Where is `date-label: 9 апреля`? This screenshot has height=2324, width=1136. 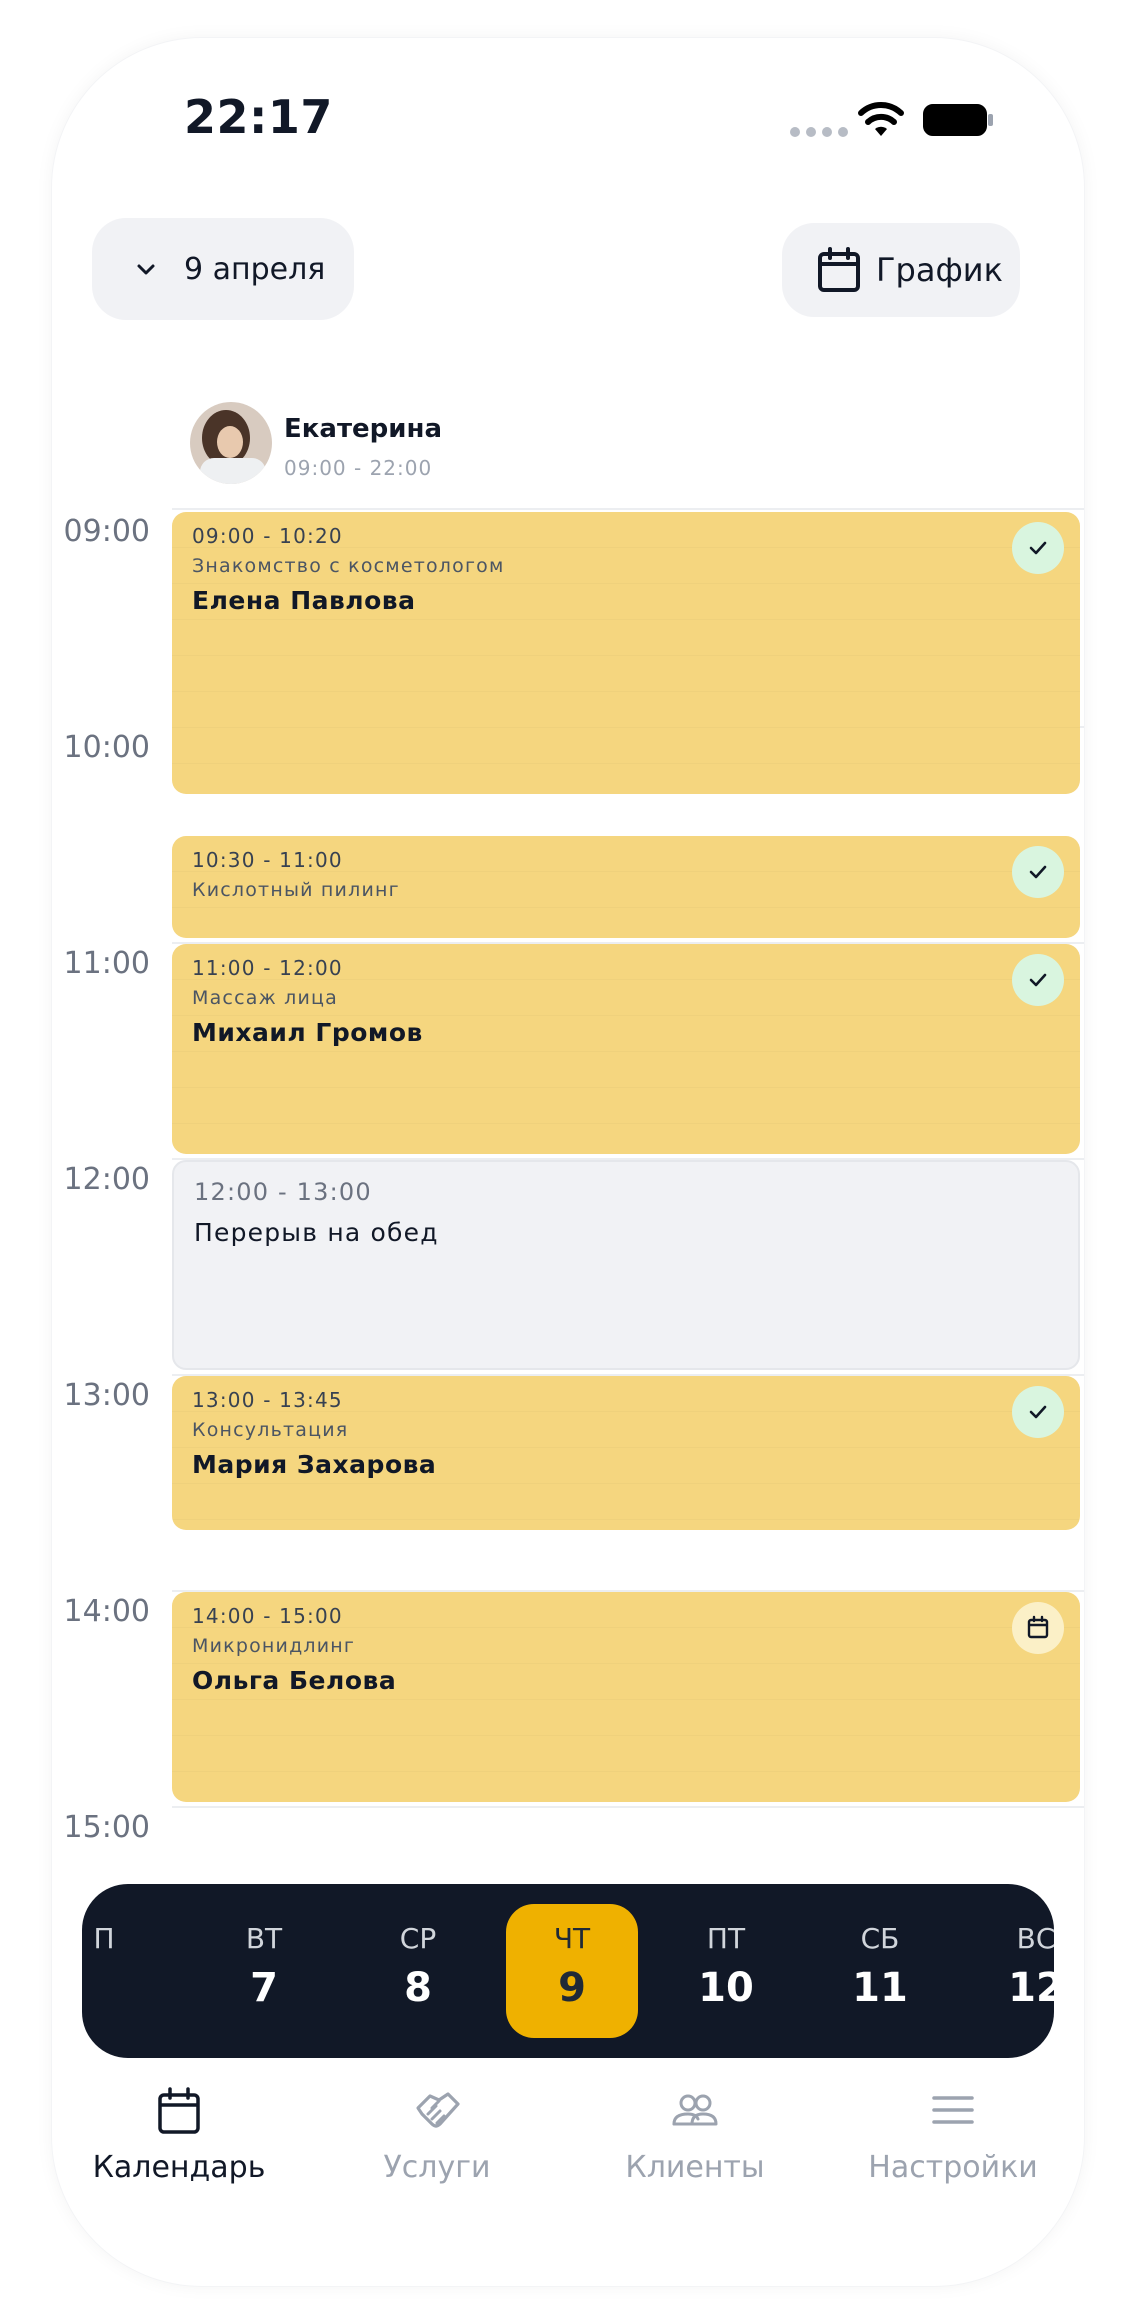 date-label: 9 апреля is located at coordinates (255, 269).